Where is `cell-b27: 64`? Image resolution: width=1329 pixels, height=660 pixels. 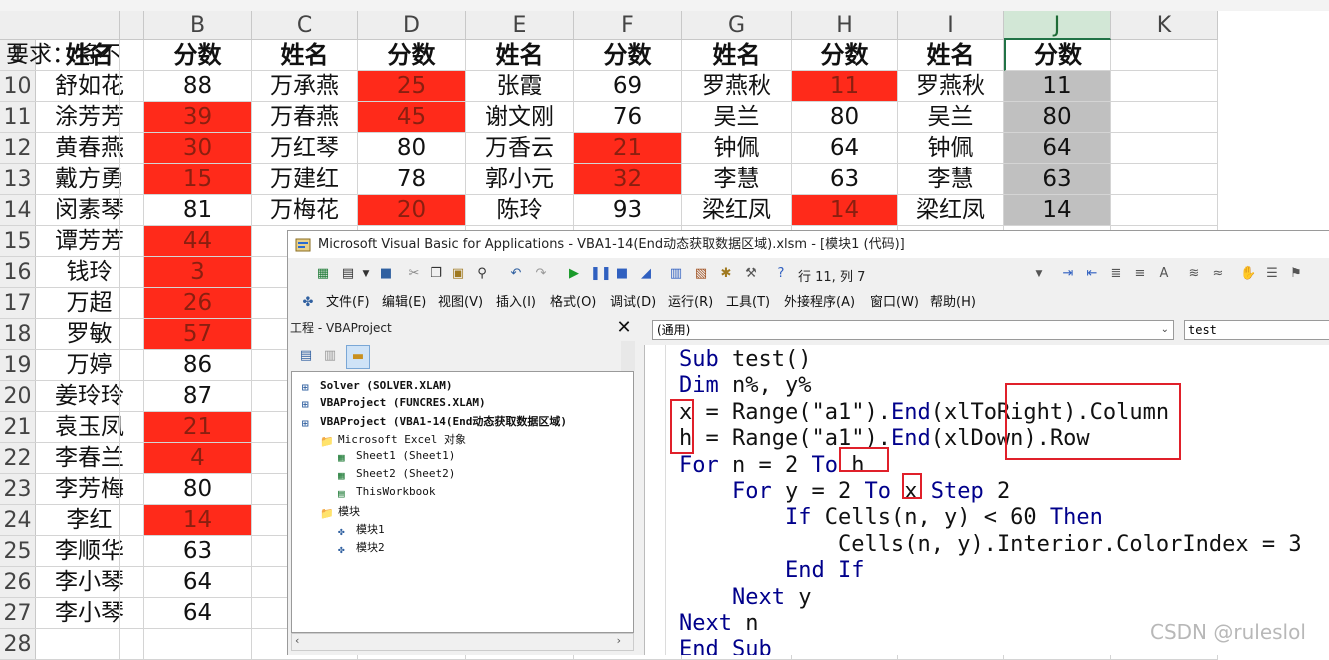
cell-b27: 64 is located at coordinates (198, 613).